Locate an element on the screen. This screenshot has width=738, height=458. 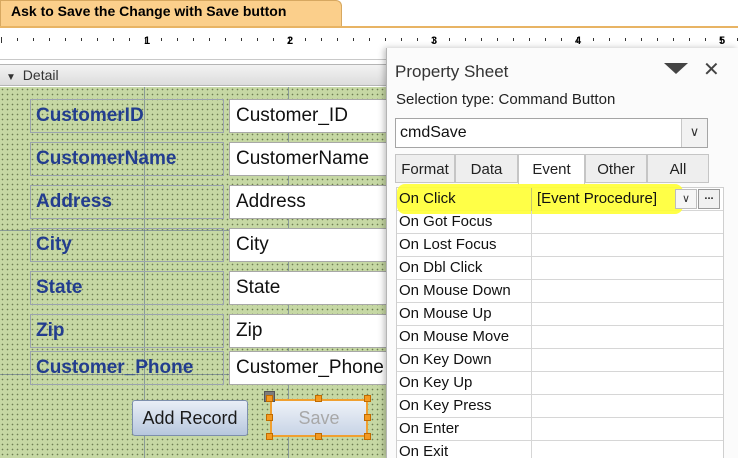
property-row: On Mouse Up is located at coordinates (560, 314).